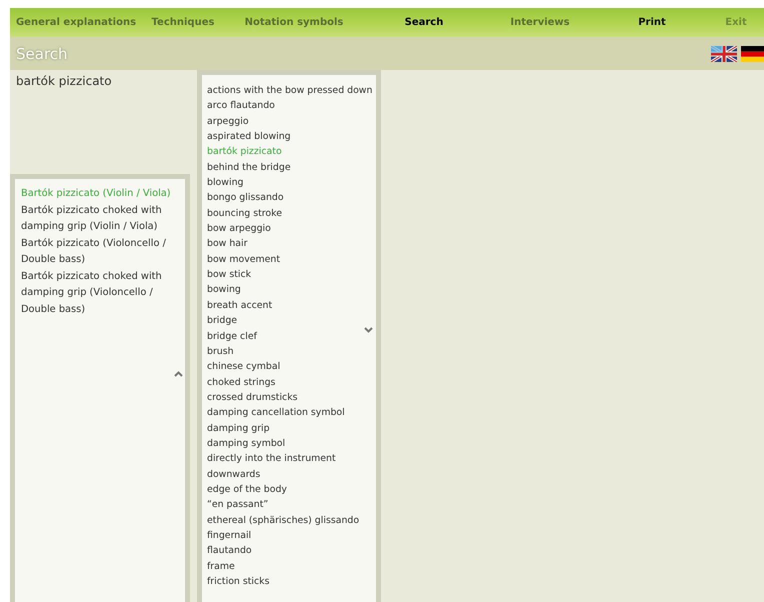 The image size is (764, 602). Describe the element at coordinates (291, 352) in the screenshot. I see `index-item: brush` at that location.